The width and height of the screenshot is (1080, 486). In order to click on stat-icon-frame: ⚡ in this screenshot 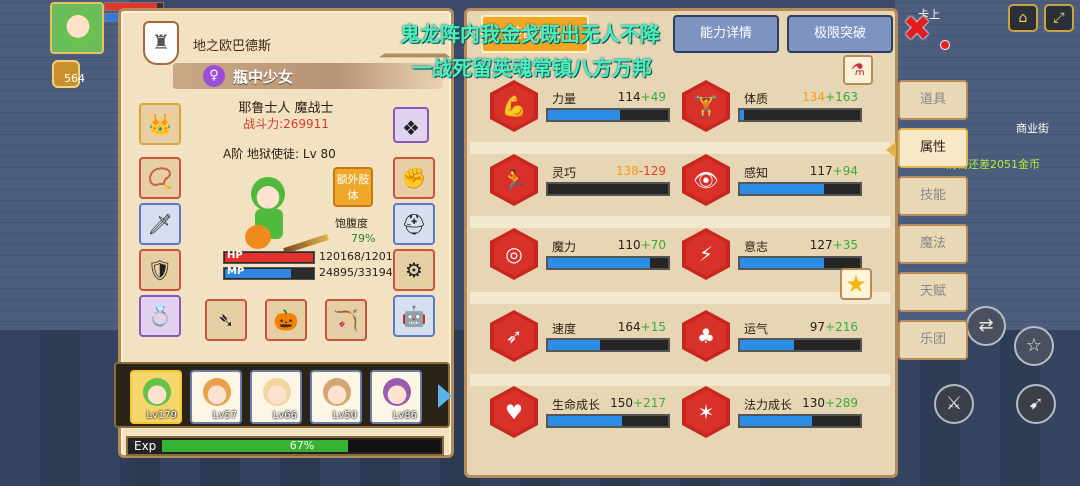, I will do `click(706, 254)`.